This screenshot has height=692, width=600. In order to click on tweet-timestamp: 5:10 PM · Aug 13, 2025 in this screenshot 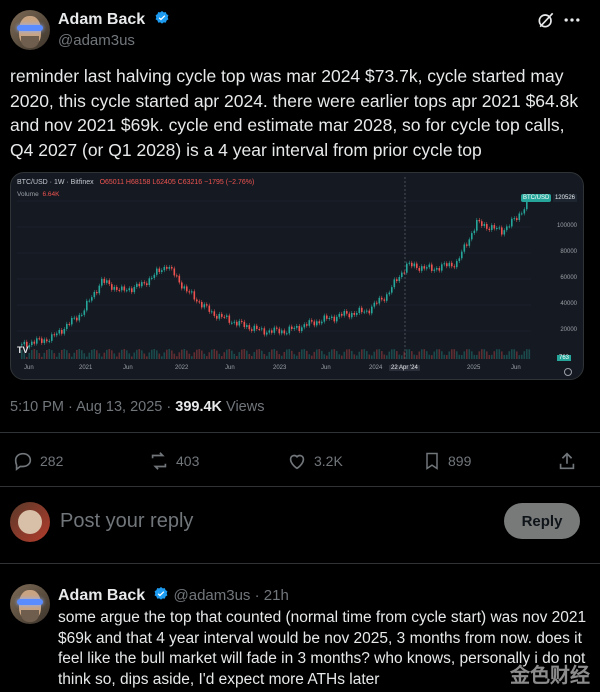, I will do `click(86, 407)`.